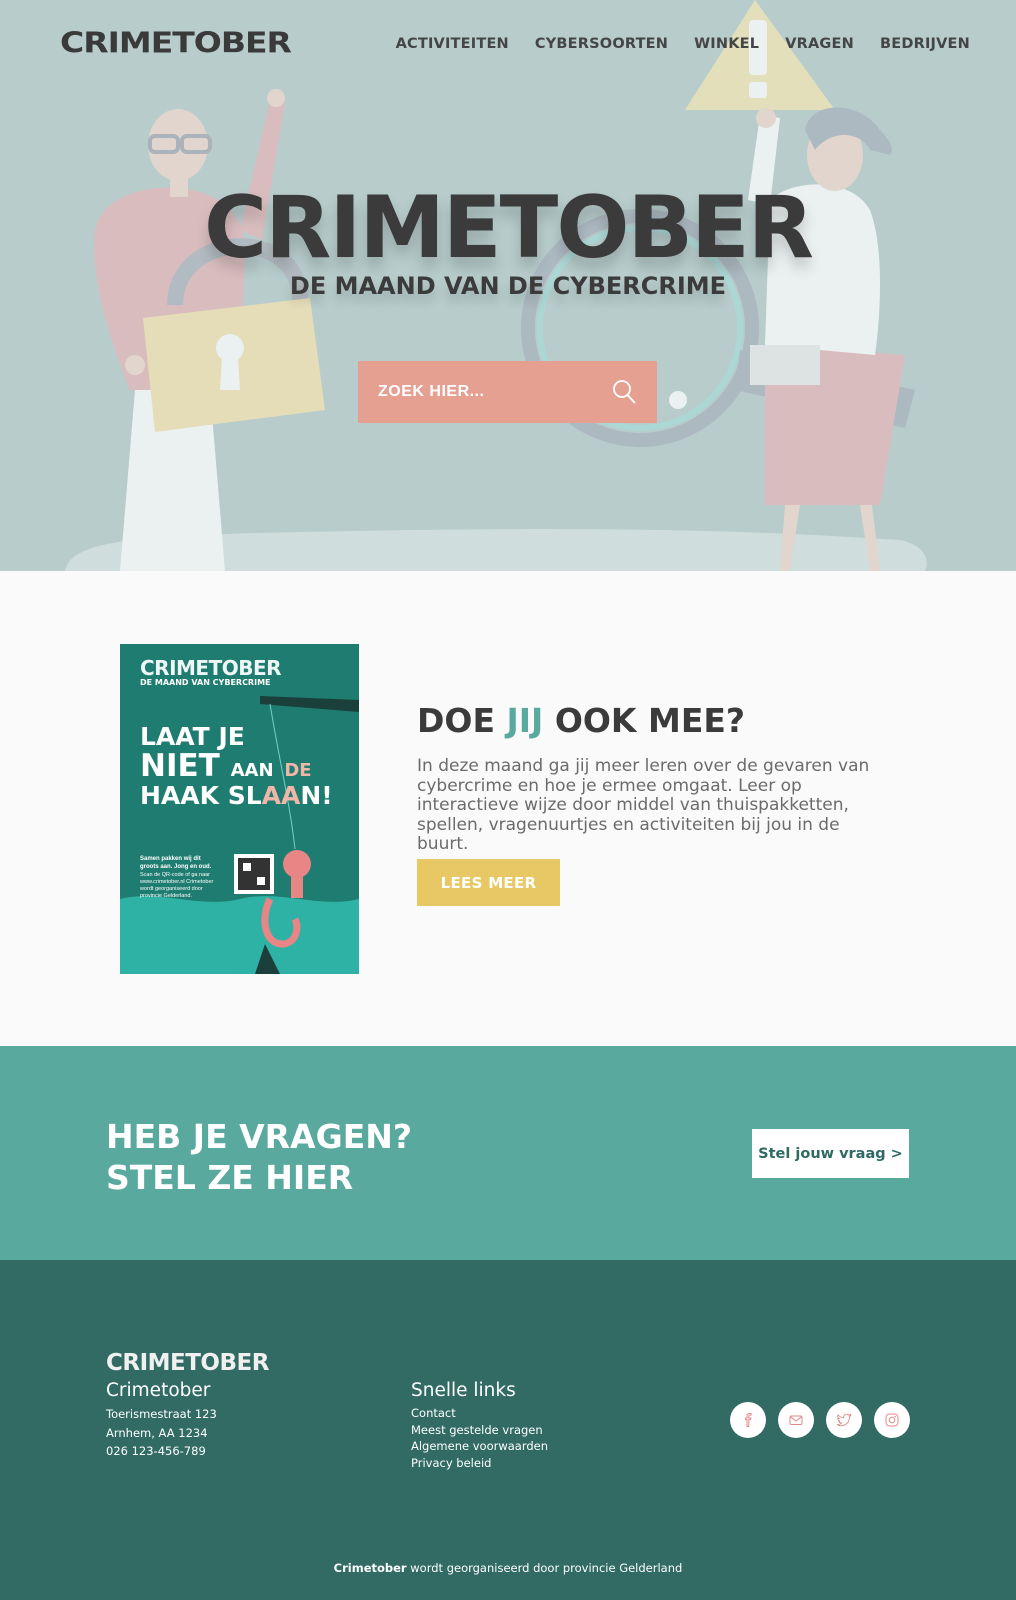  Describe the element at coordinates (161, 1414) in the screenshot. I see `footer-address: Toerismestraat 123` at that location.